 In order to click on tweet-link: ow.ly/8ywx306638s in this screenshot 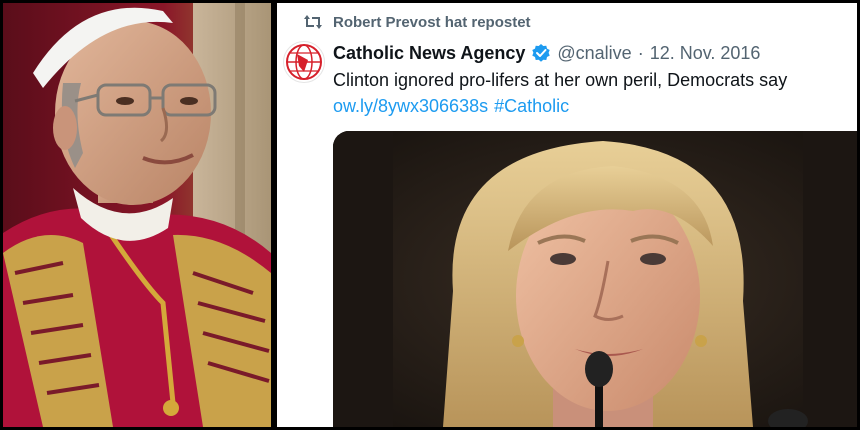, I will do `click(410, 106)`.